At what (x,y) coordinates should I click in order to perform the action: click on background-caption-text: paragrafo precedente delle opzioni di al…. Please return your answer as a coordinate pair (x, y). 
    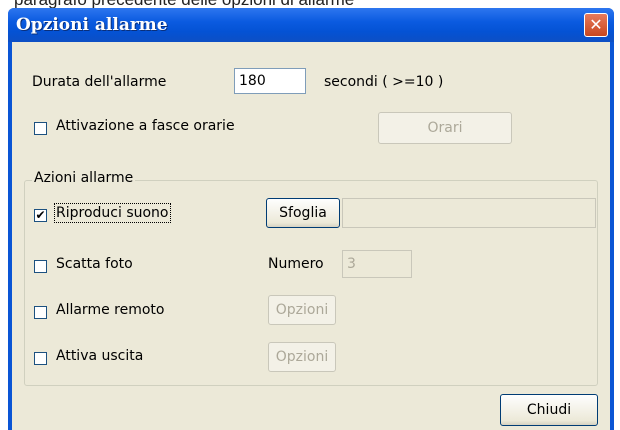
    Looking at the image, I should click on (184, 4).